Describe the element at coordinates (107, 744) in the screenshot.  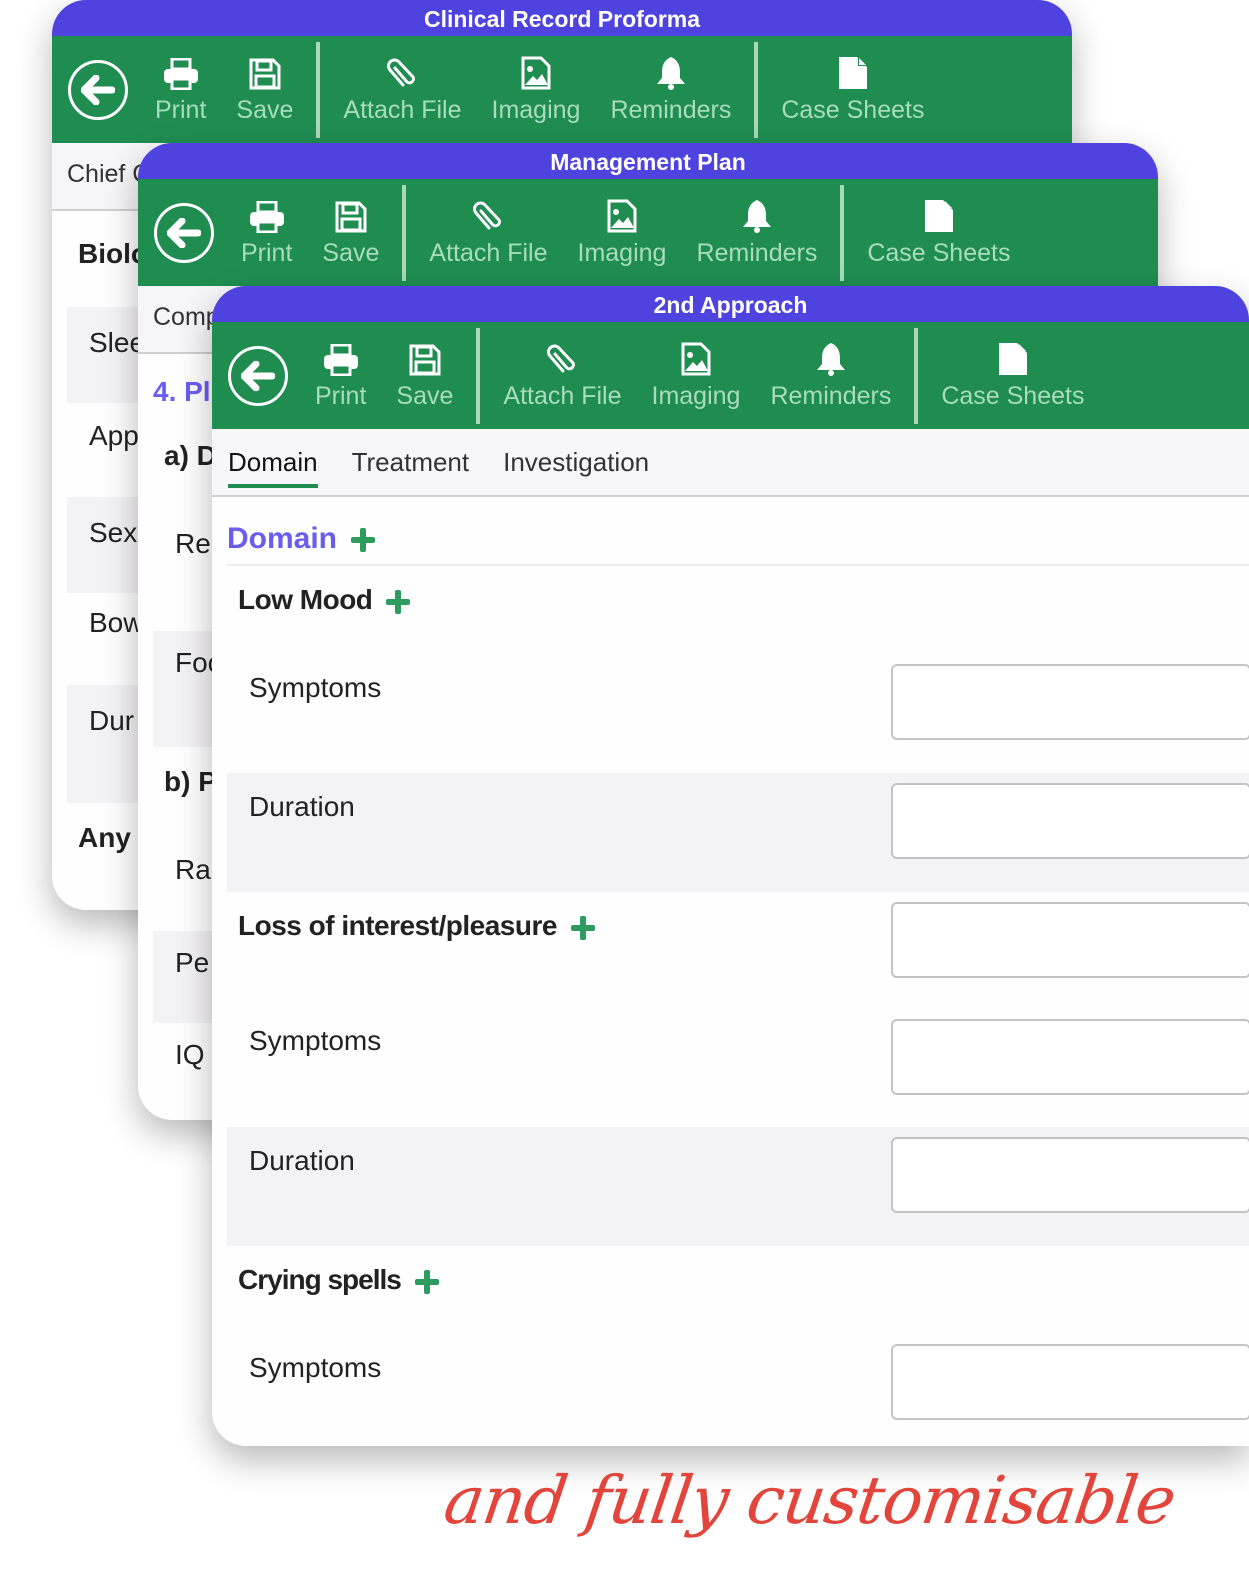
I see `row-label: Dur` at that location.